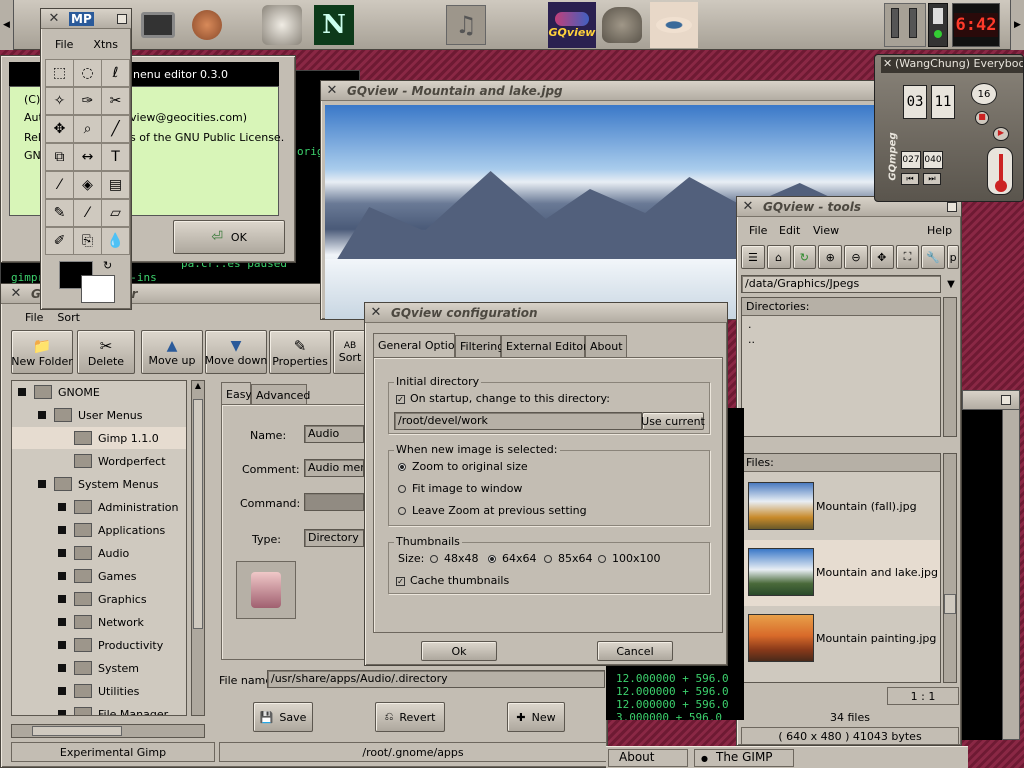 The height and width of the screenshot is (768, 1024). Describe the element at coordinates (59, 213) in the screenshot. I see `pencil-icon: ✎` at that location.